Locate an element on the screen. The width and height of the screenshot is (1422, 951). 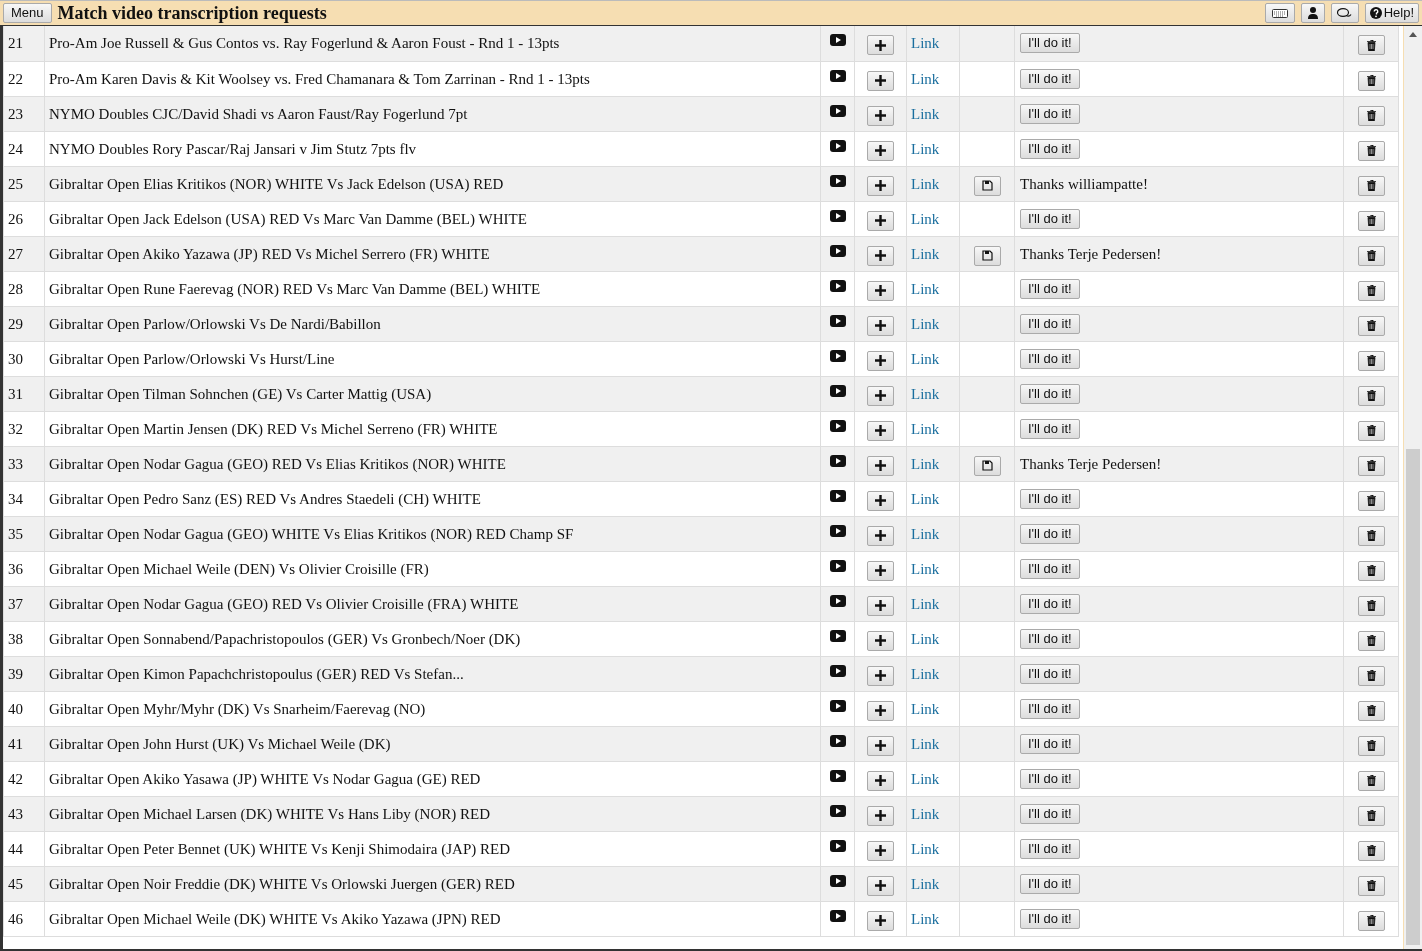
menu-button: Menu is located at coordinates (27, 13).